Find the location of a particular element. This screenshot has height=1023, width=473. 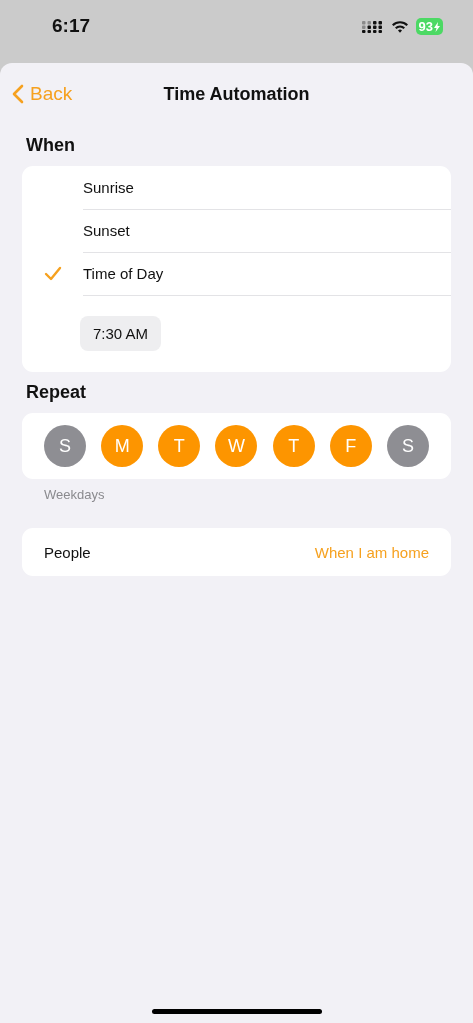

day-toggle: F is located at coordinates (350, 446).